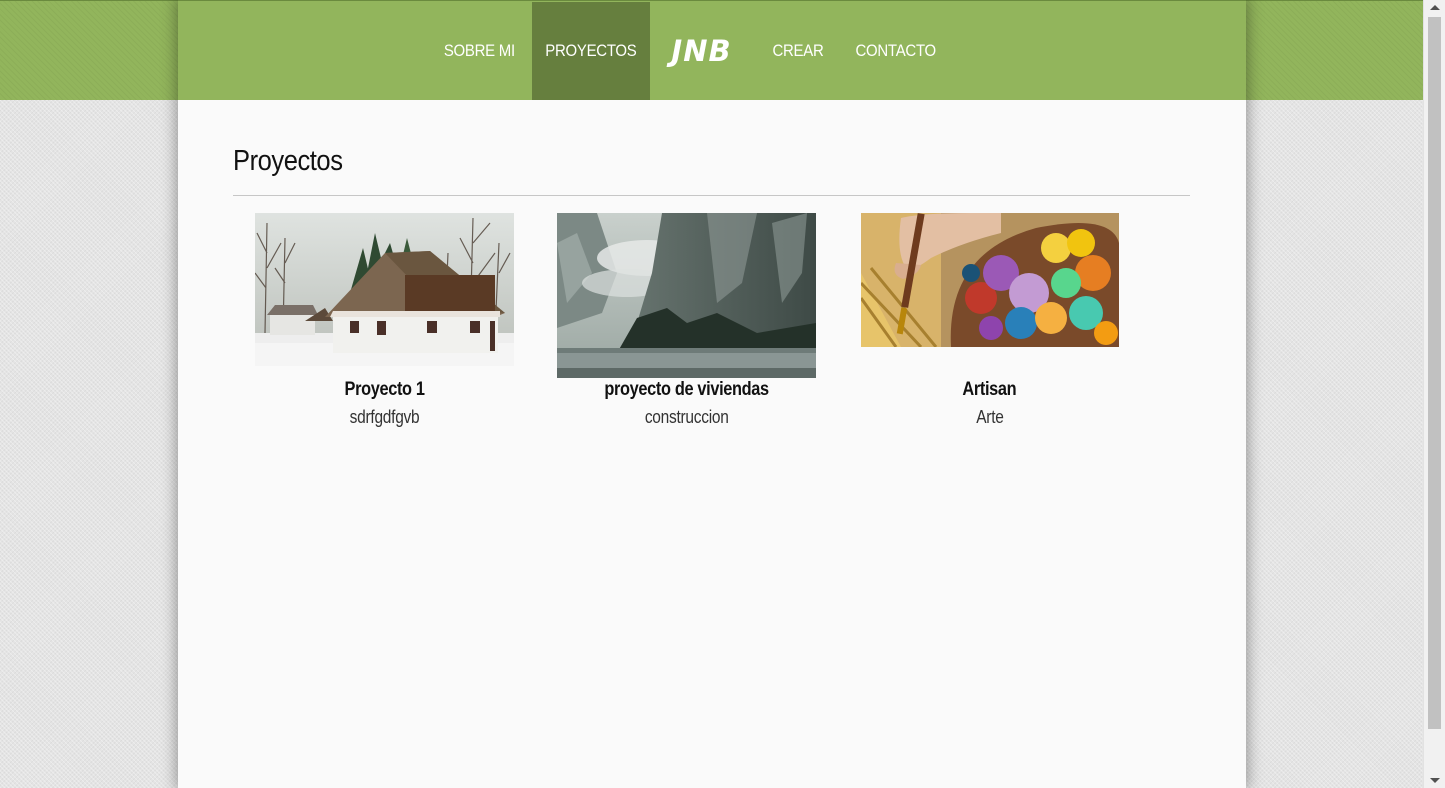 The image size is (1445, 788). I want to click on scroll-up-icon, so click(1435, 7).